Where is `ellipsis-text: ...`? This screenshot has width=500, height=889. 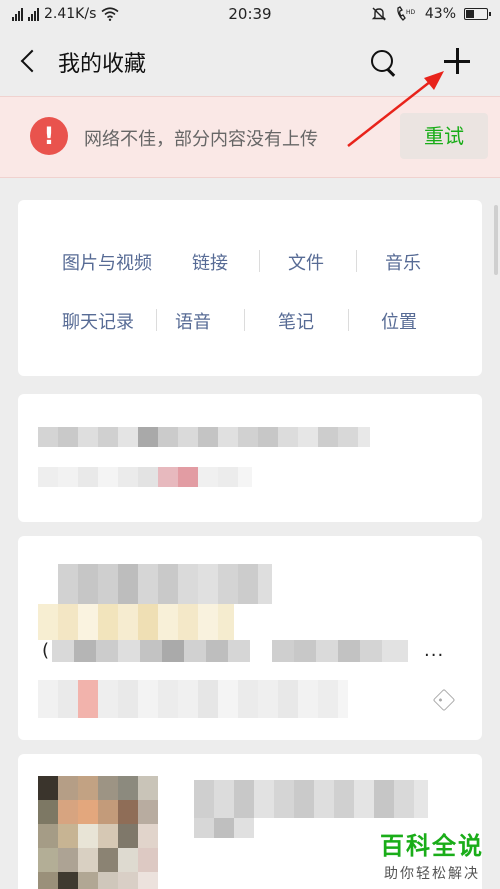 ellipsis-text: ... is located at coordinates (434, 650).